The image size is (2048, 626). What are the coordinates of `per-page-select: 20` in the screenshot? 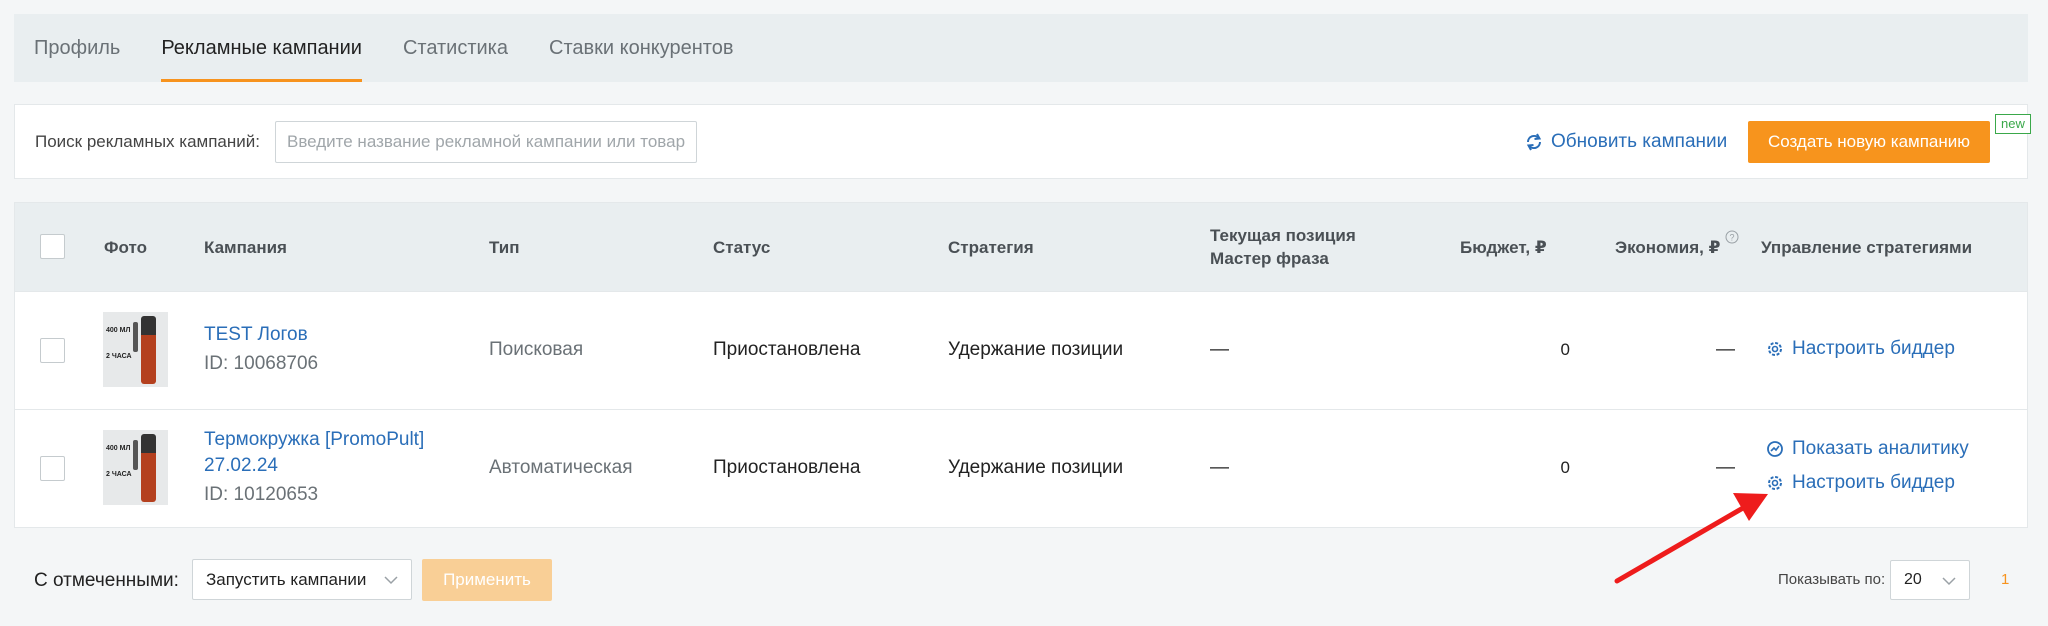 It's located at (1930, 580).